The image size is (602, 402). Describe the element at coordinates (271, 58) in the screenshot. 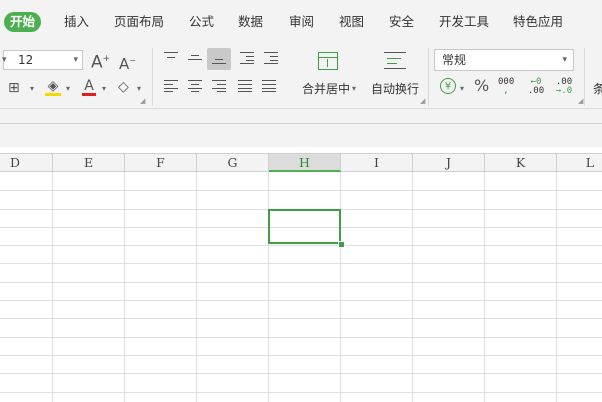

I see `increase-indent-button` at that location.